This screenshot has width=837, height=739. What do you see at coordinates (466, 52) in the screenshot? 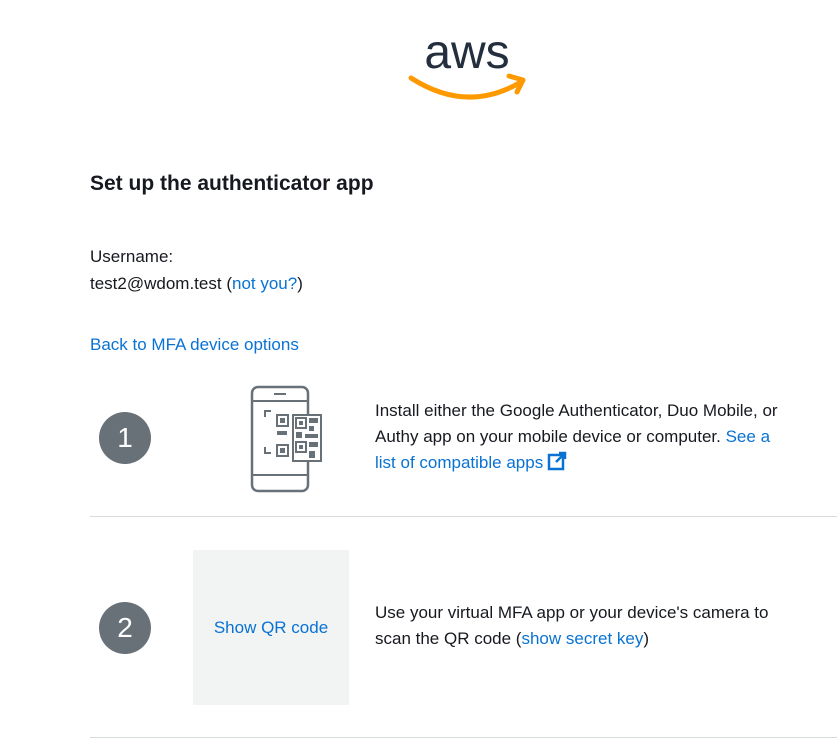
I see `aws-logo-text: aws` at bounding box center [466, 52].